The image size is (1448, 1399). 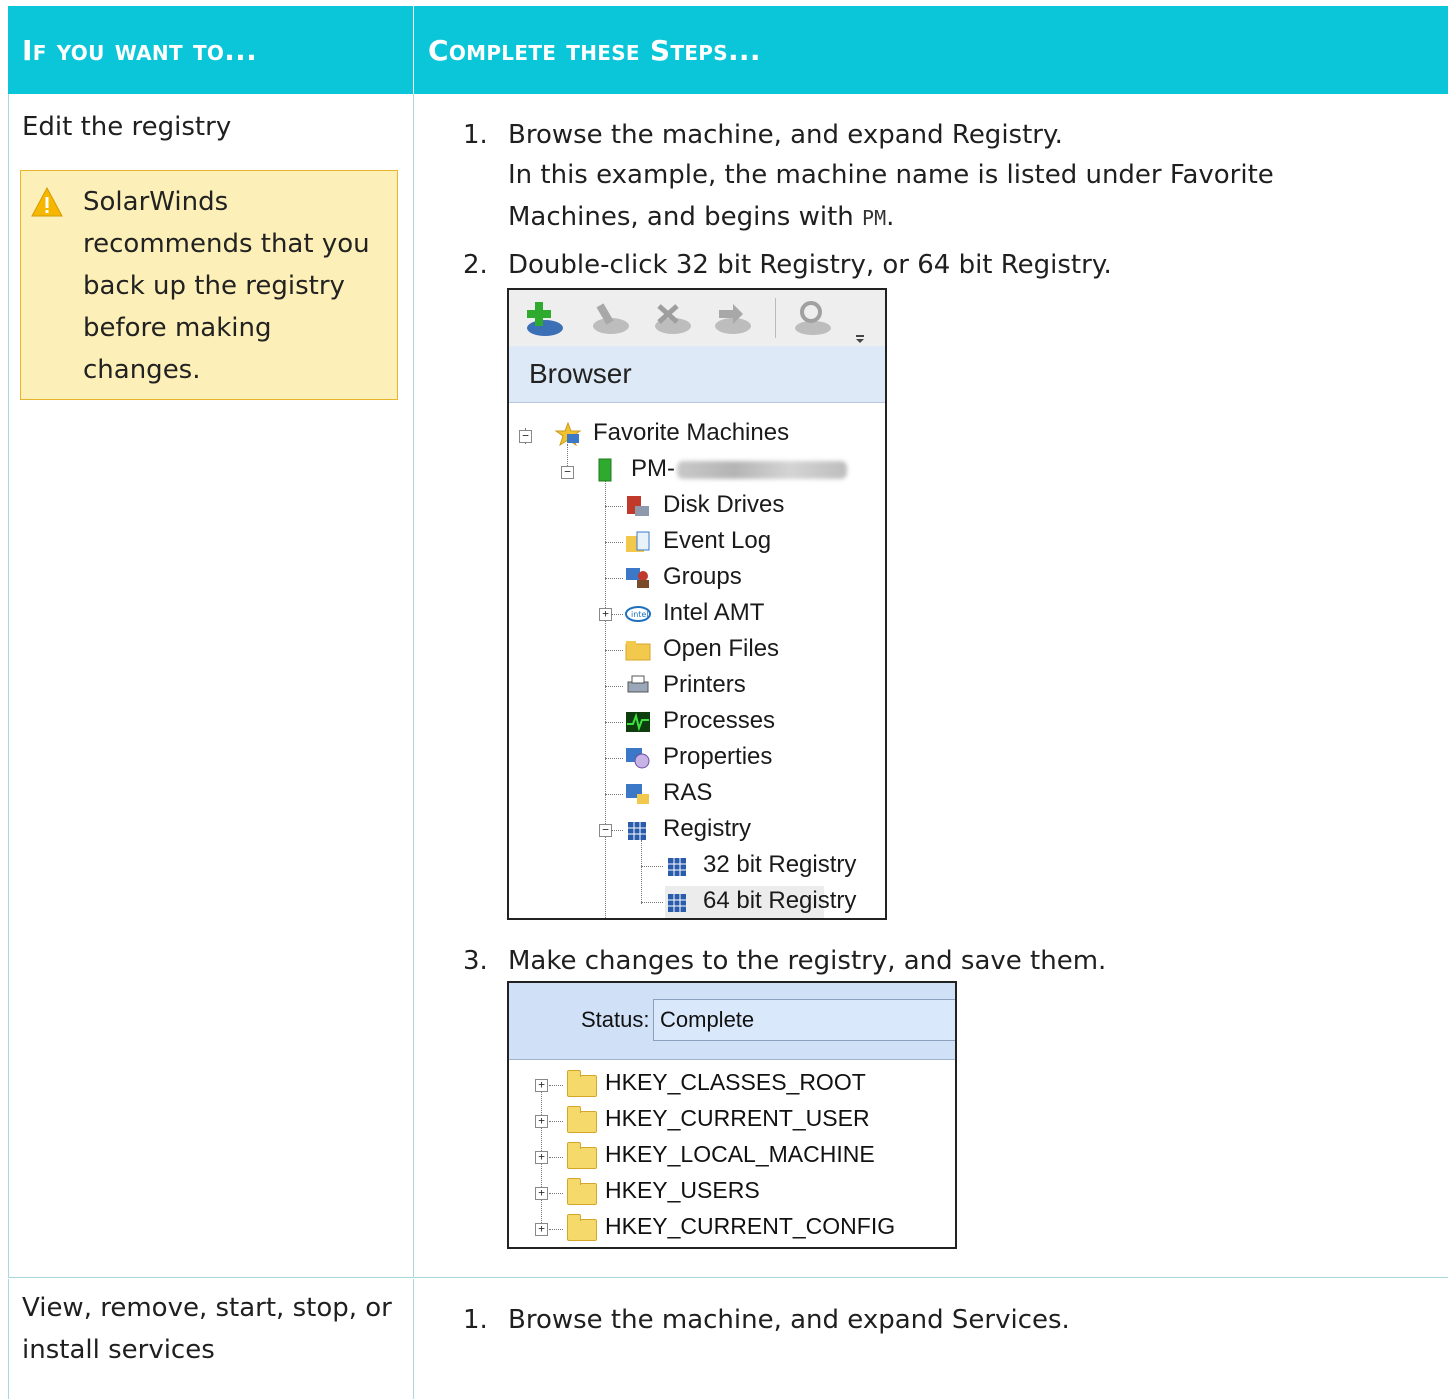 What do you see at coordinates (718, 756) in the screenshot?
I see `tree-label: Properties` at bounding box center [718, 756].